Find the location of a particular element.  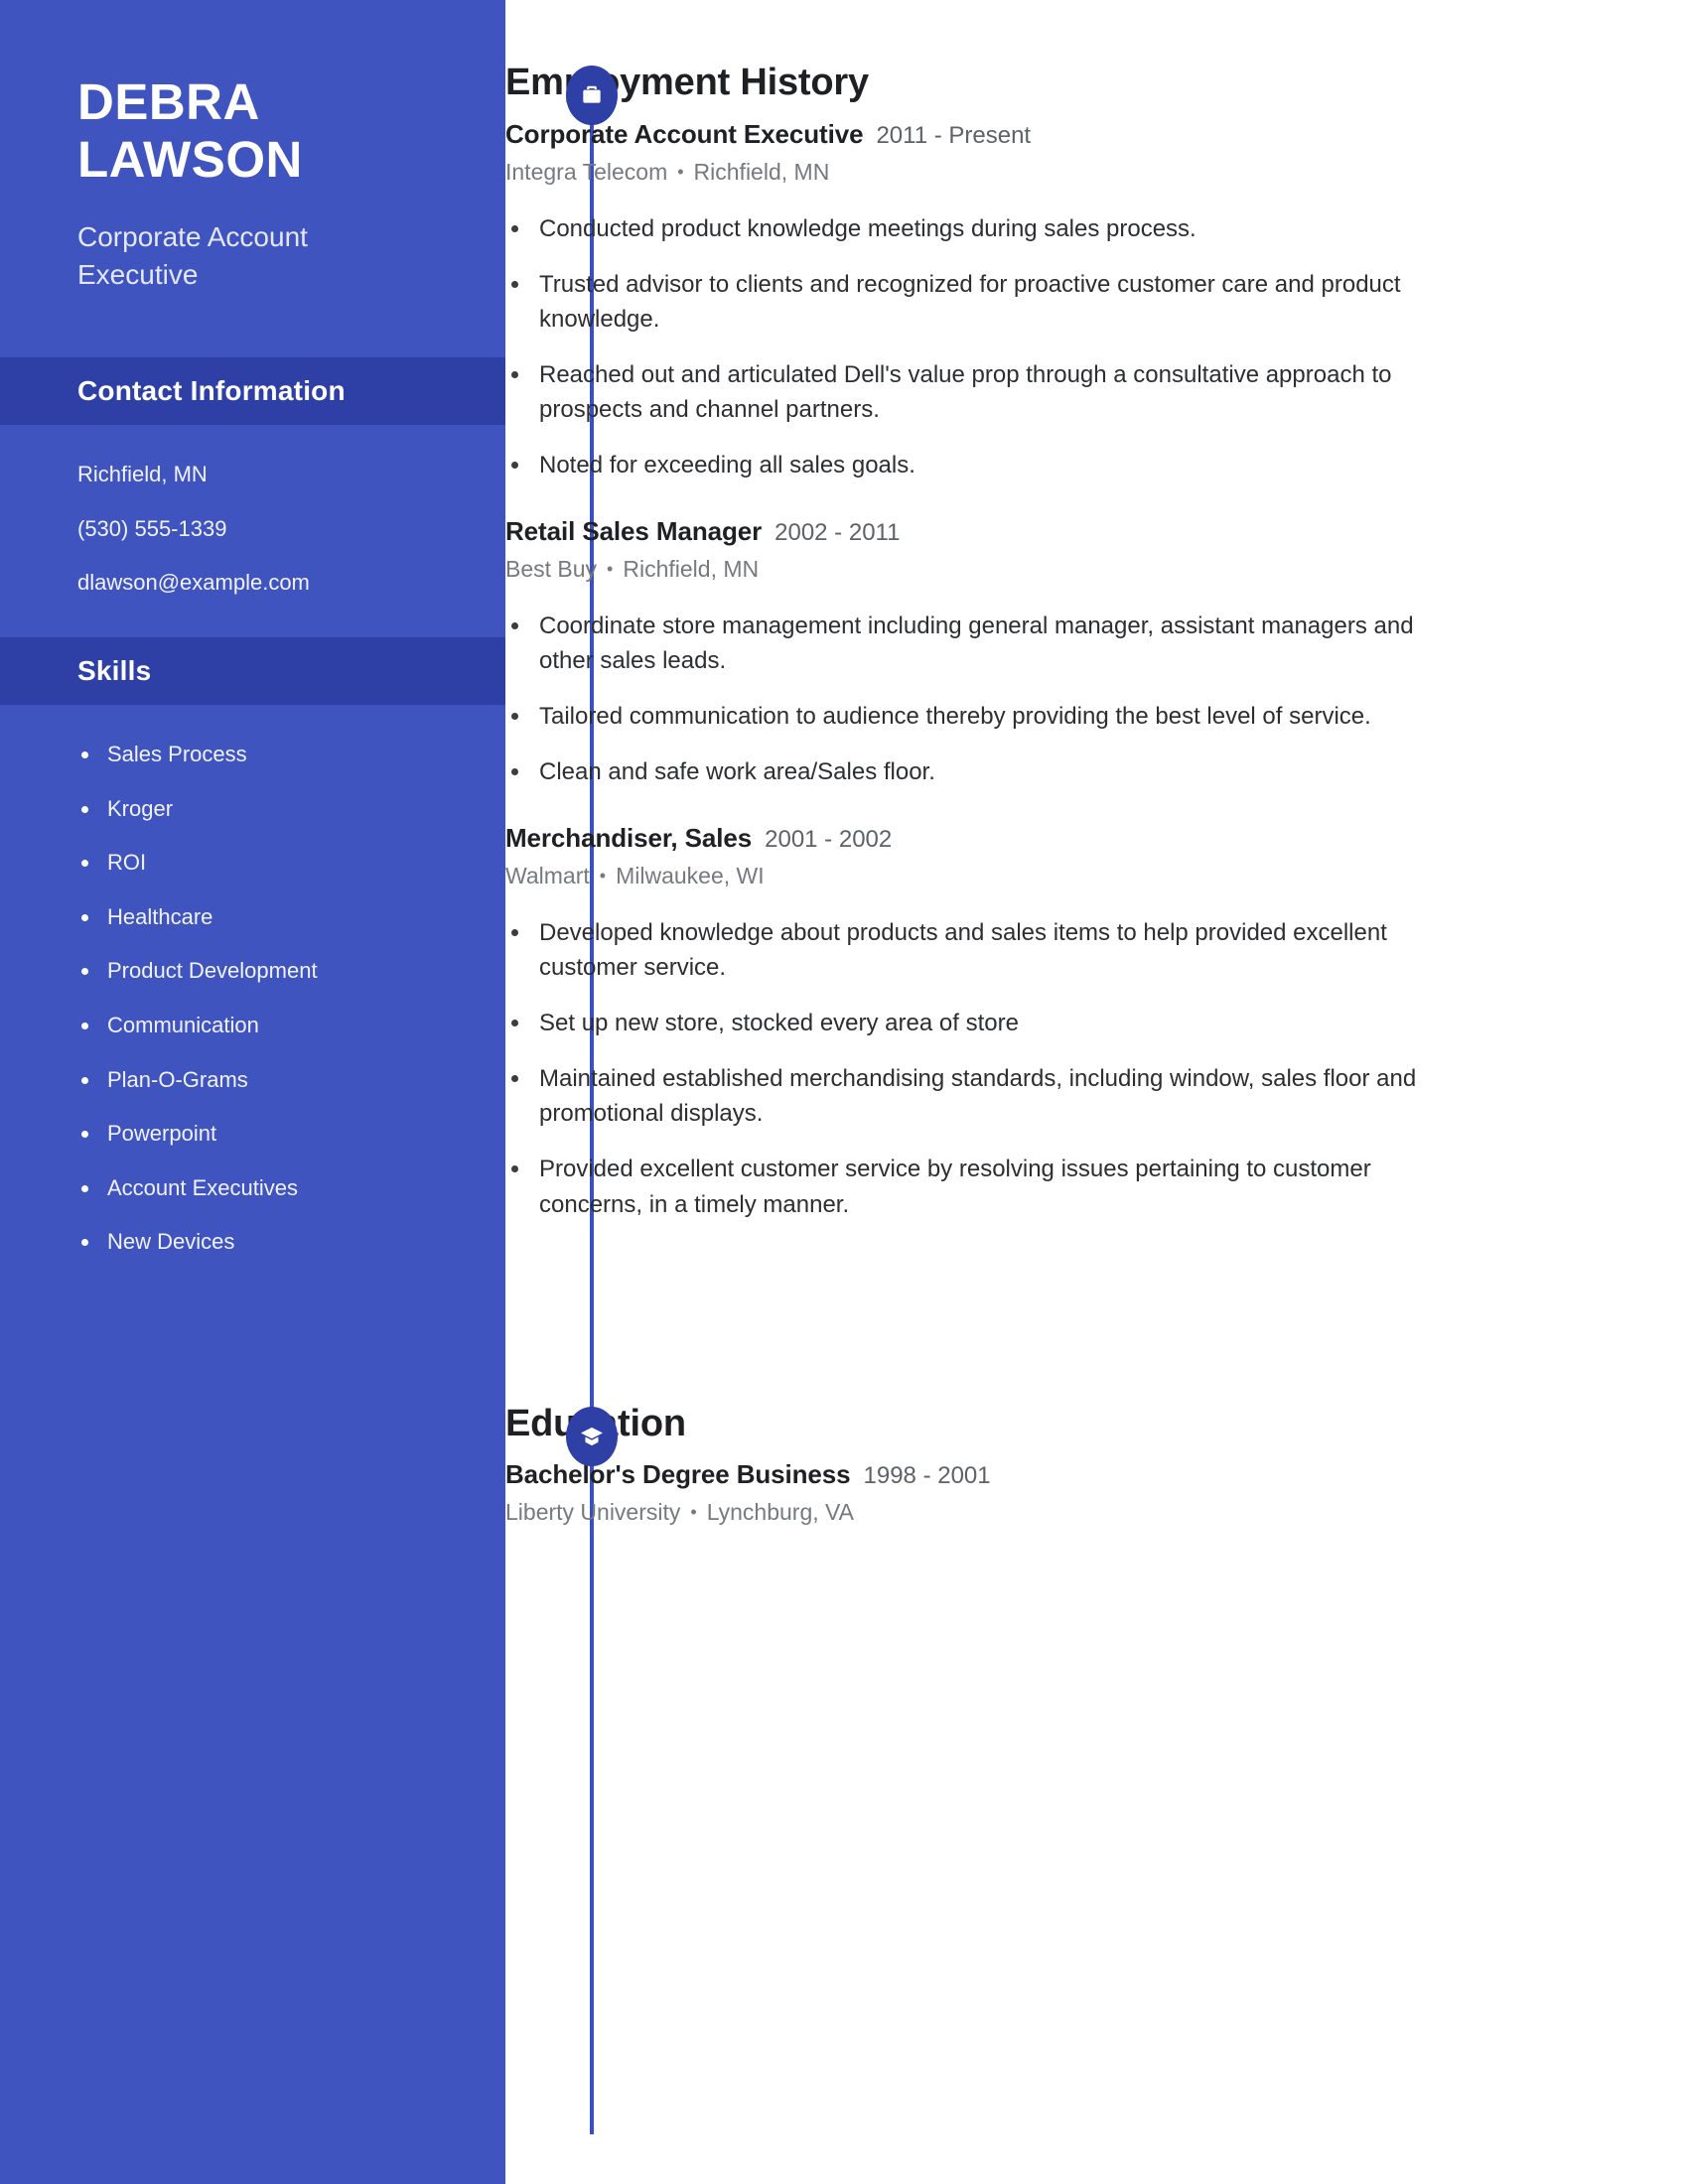

skill-label: Communication is located at coordinates (183, 1025).